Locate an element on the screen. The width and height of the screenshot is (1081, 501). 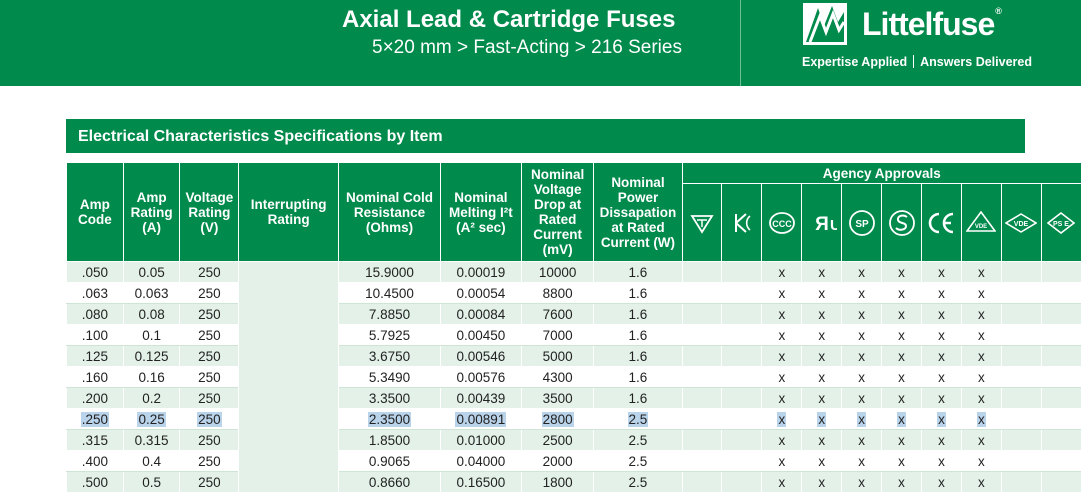
table-cell-code: .080 is located at coordinates (95, 314).